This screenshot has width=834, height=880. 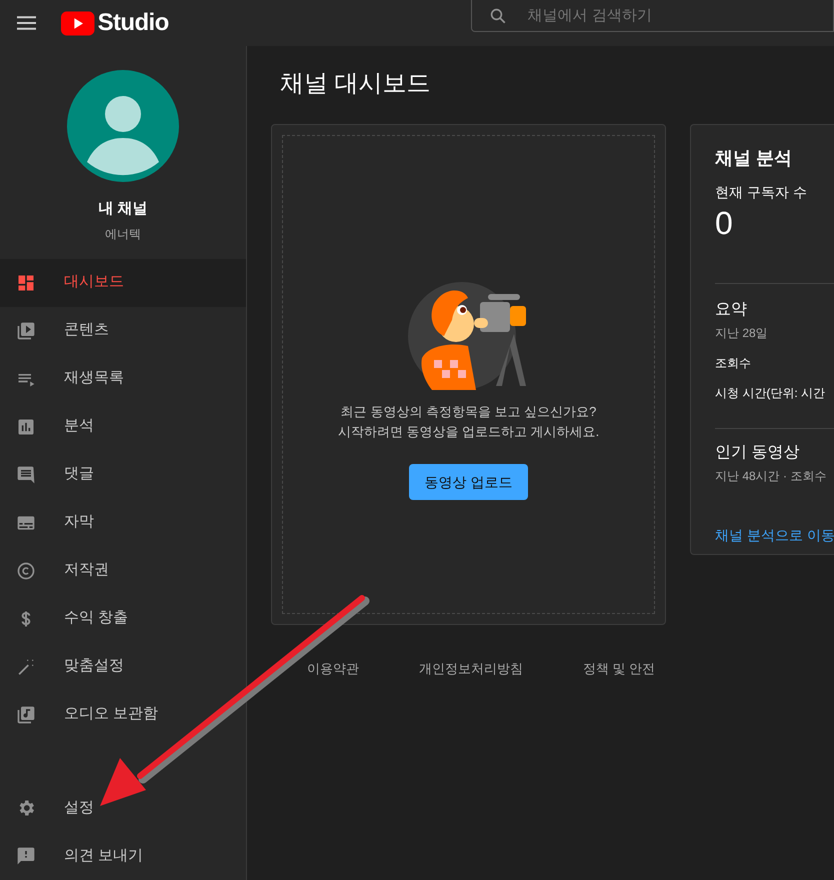 What do you see at coordinates (724, 223) in the screenshot?
I see `subscriber-count: 0` at bounding box center [724, 223].